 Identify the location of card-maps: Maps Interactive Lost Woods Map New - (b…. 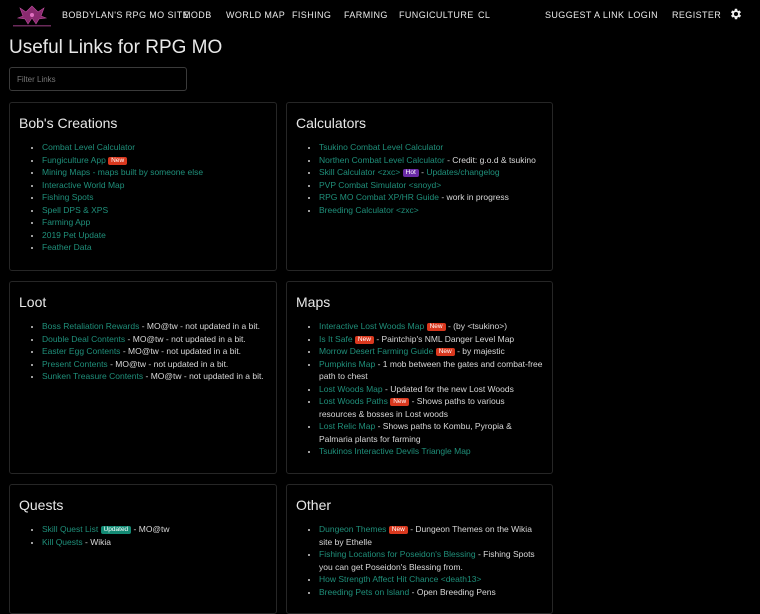
(419, 377).